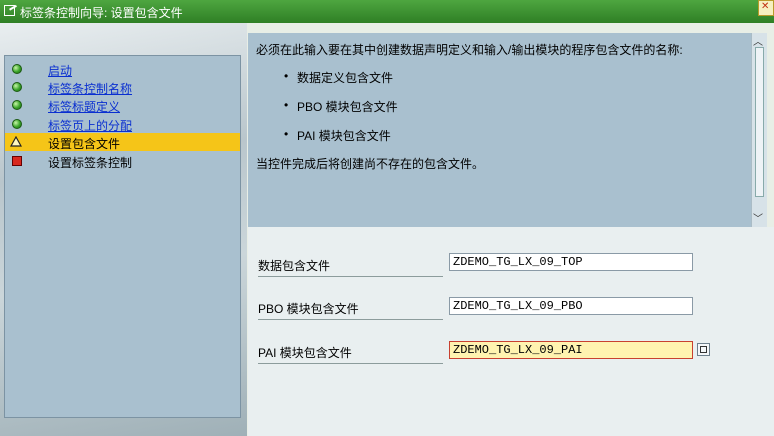 The image size is (774, 436). What do you see at coordinates (344, 136) in the screenshot?
I see `info-bullet: PAI 模块包含文件` at bounding box center [344, 136].